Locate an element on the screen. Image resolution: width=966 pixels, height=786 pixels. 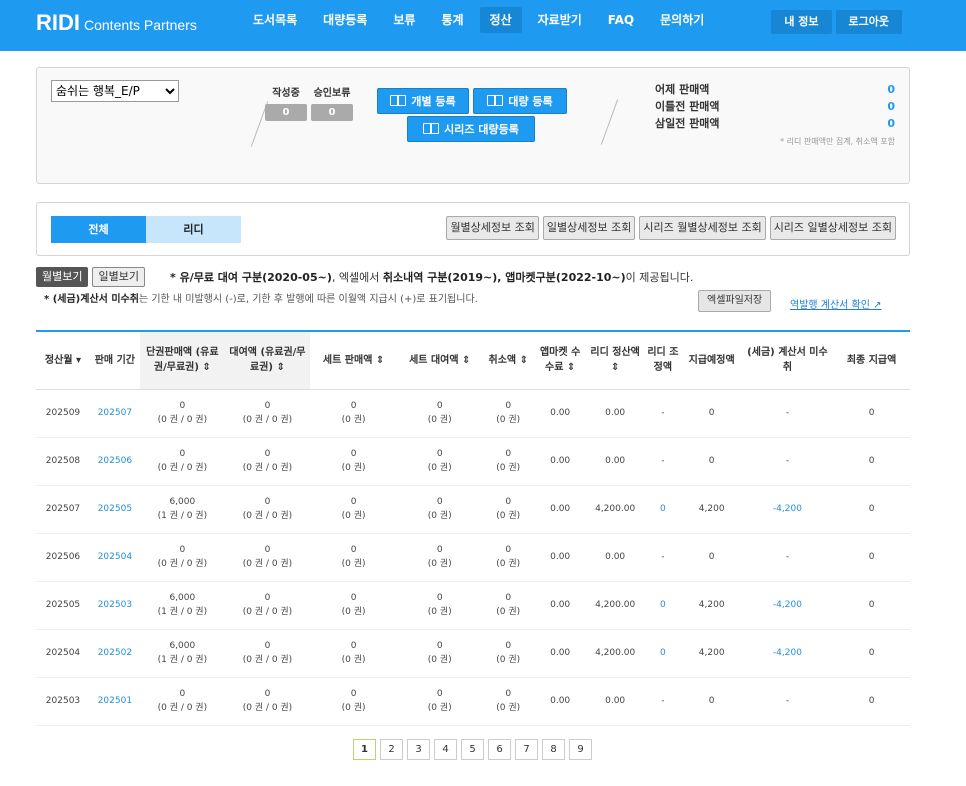
table-cell-period: 202505 is located at coordinates (114, 509).